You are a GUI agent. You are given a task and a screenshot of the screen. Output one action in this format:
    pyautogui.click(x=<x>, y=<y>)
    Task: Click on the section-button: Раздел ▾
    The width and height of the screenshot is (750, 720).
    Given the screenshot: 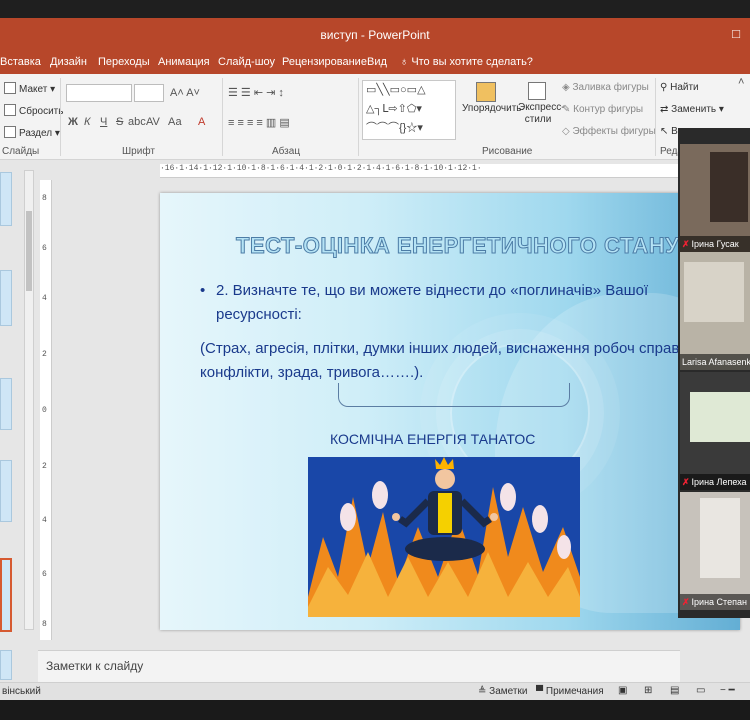 What is the action you would take?
    pyautogui.click(x=32, y=132)
    